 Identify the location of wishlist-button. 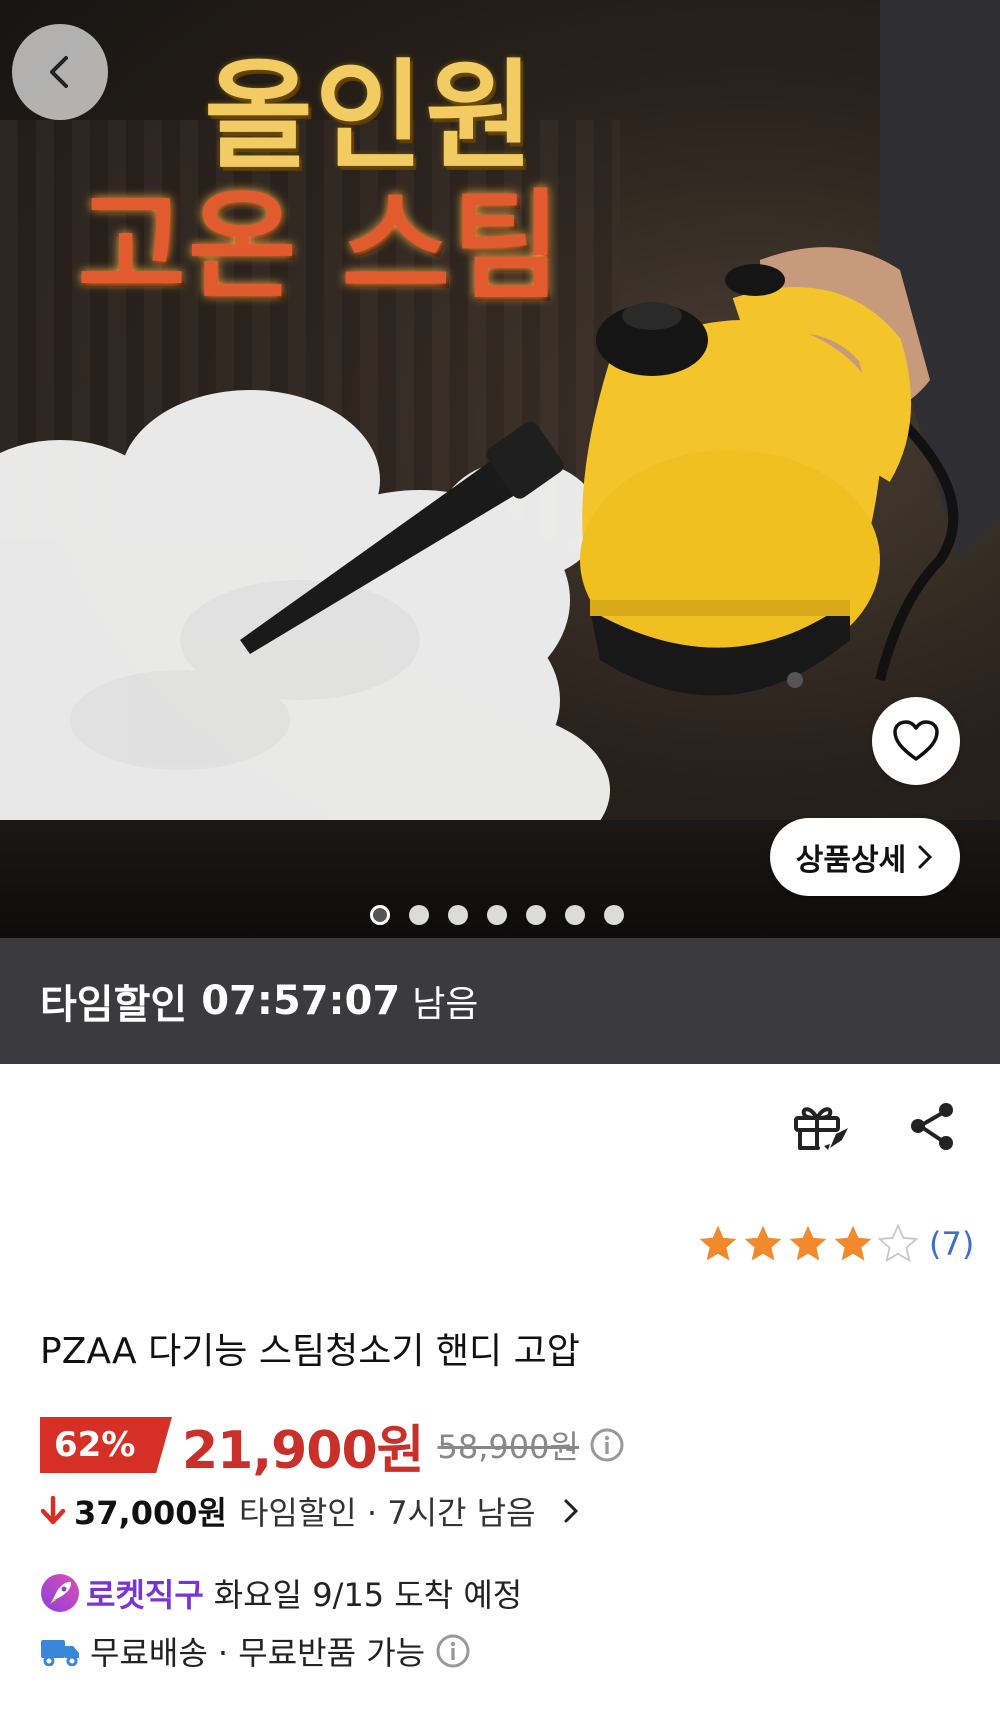
(916, 741).